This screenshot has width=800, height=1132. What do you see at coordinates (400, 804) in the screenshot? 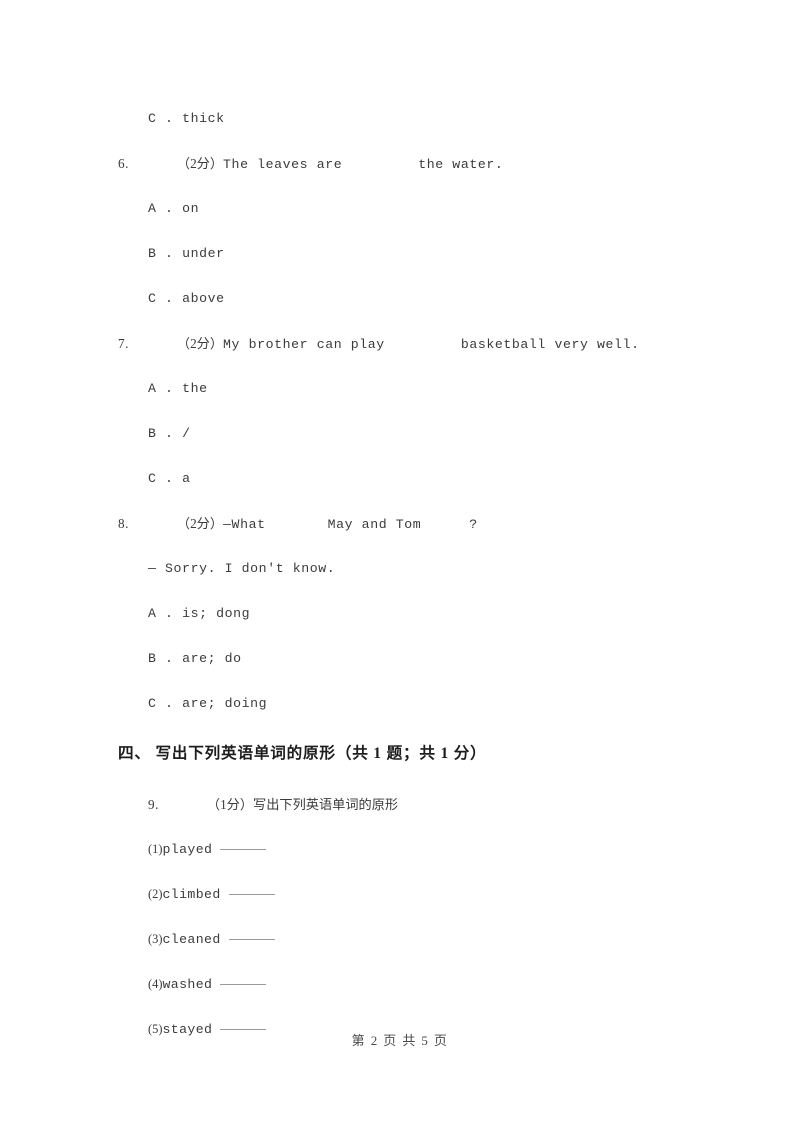
I see `question-stem: 9. （1分）写出下列英语单词的原形` at bounding box center [400, 804].